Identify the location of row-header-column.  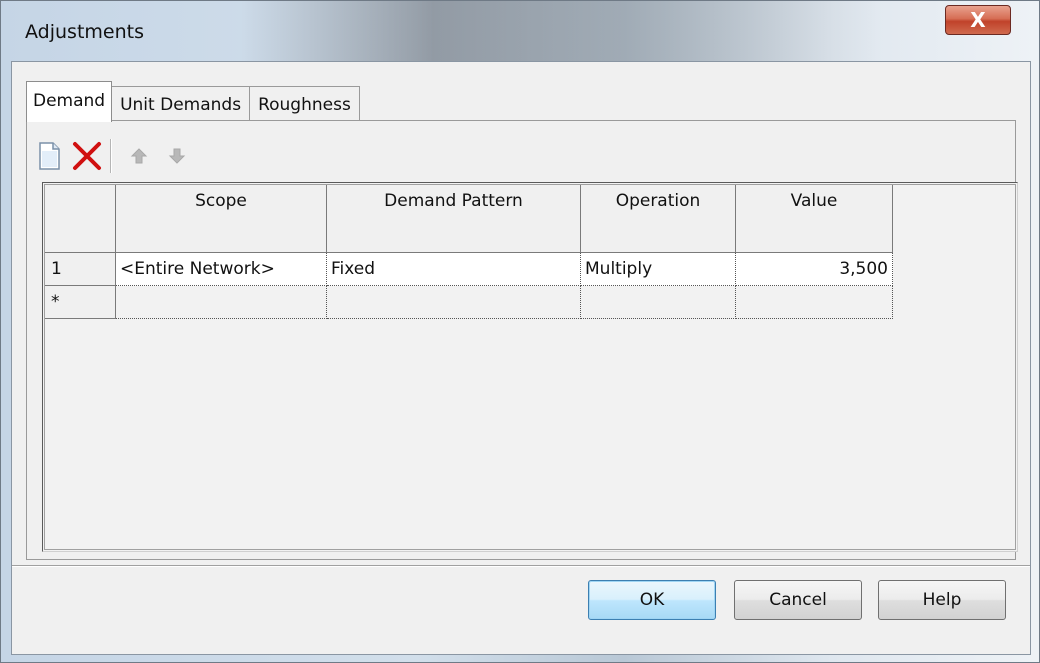
(80, 219).